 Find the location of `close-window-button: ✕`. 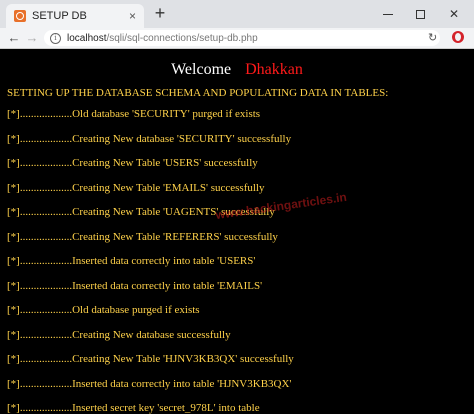

close-window-button: ✕ is located at coordinates (454, 14).